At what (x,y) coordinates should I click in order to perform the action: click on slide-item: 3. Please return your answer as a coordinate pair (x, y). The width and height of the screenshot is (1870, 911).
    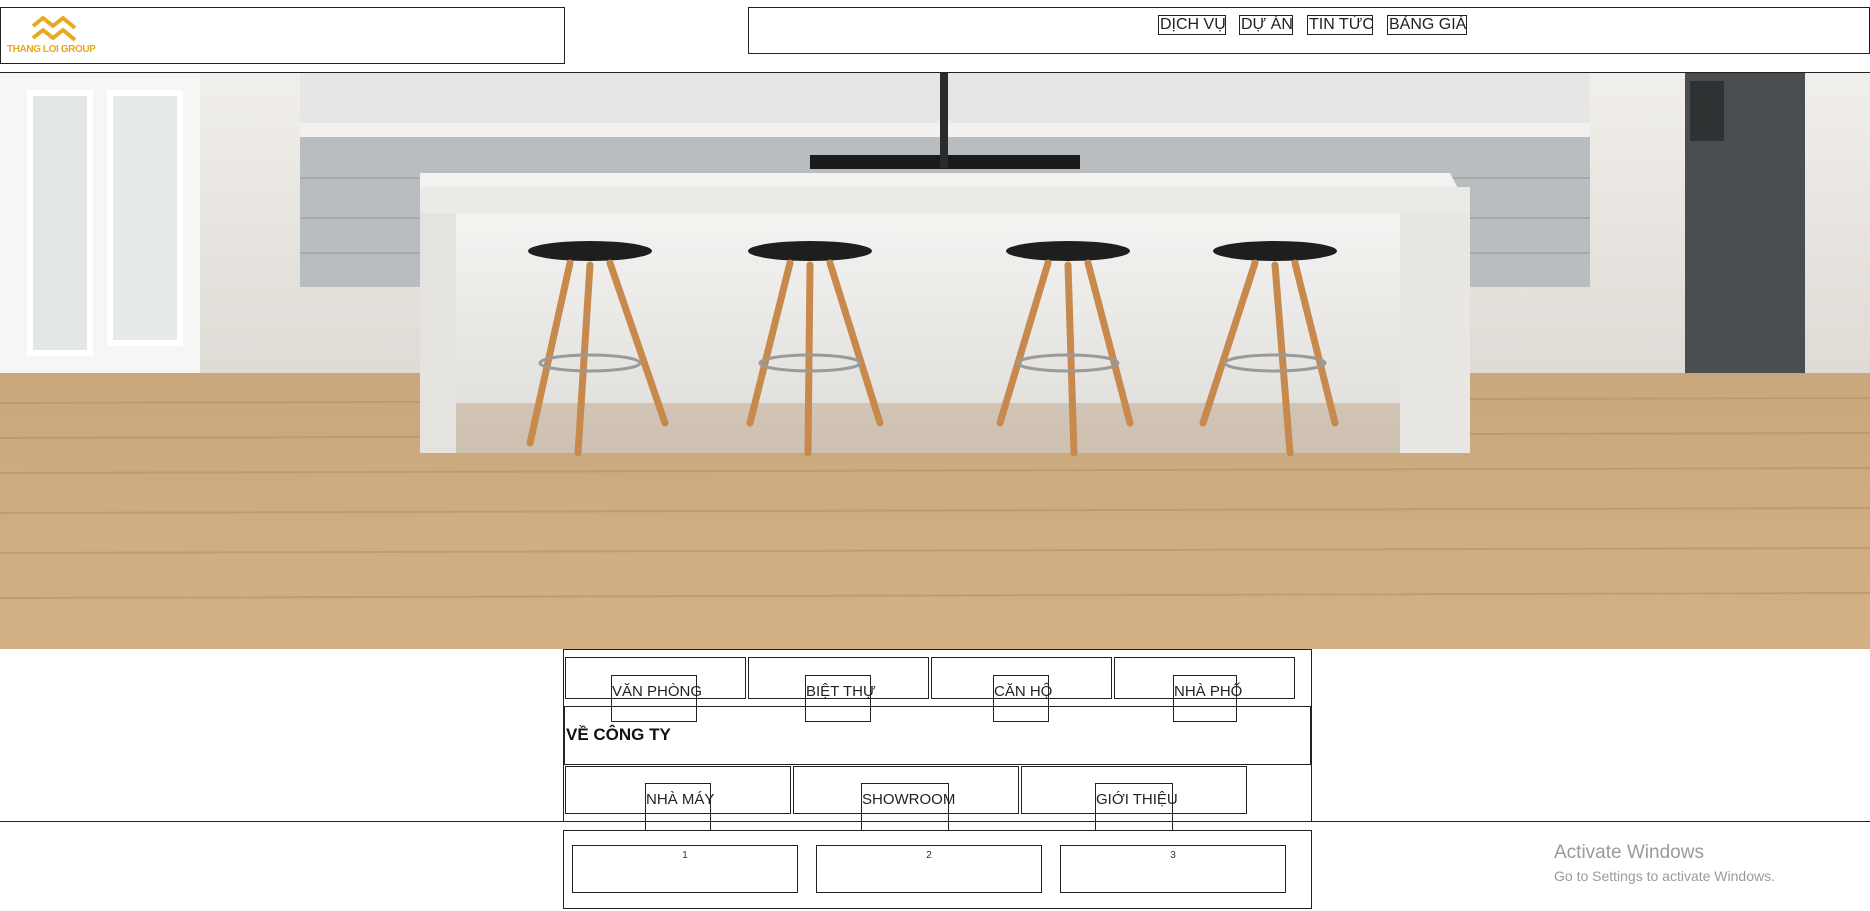
    Looking at the image, I should click on (1173, 869).